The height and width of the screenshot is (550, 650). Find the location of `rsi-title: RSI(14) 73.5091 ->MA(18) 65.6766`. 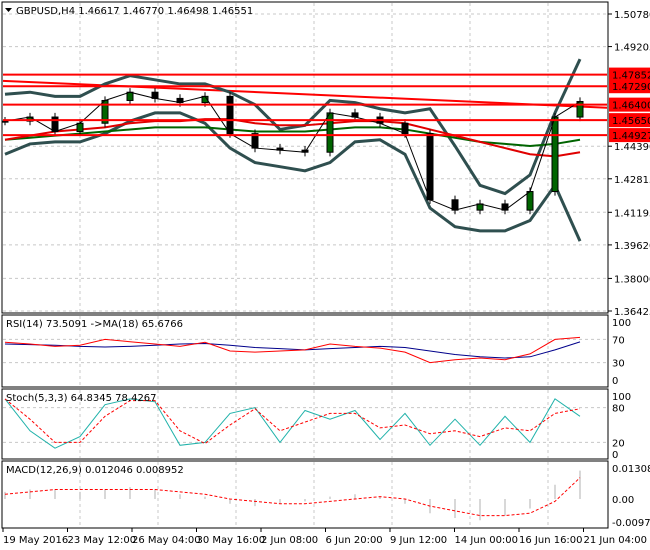

rsi-title: RSI(14) 73.5091 ->MA(18) 65.6766 is located at coordinates (94, 324).